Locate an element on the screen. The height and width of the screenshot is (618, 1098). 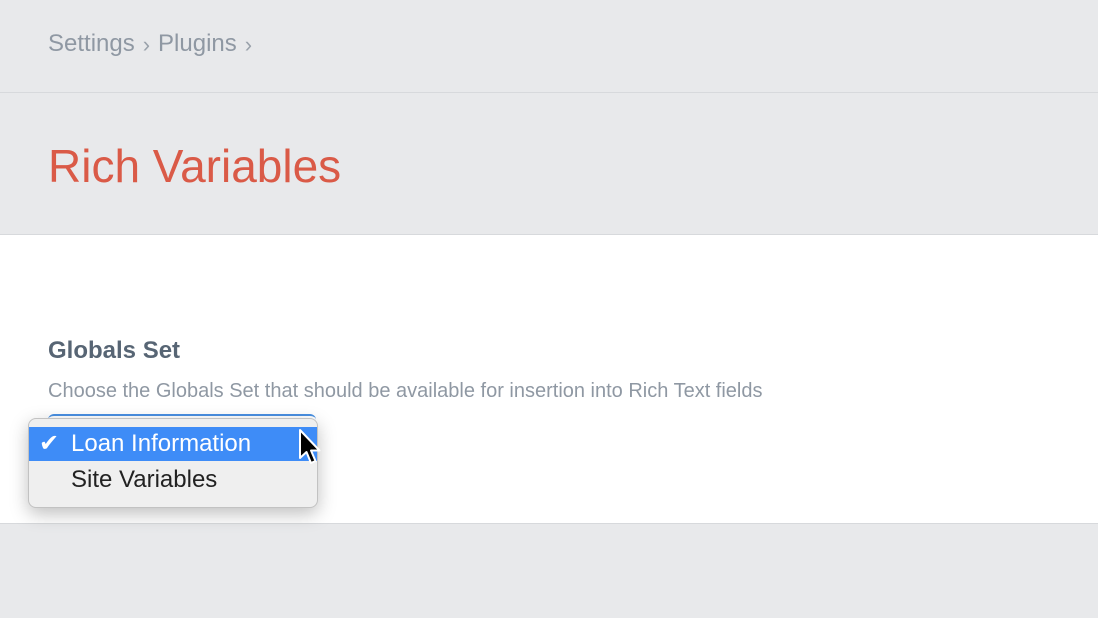
option-site-variables: Site Variables is located at coordinates (173, 480).